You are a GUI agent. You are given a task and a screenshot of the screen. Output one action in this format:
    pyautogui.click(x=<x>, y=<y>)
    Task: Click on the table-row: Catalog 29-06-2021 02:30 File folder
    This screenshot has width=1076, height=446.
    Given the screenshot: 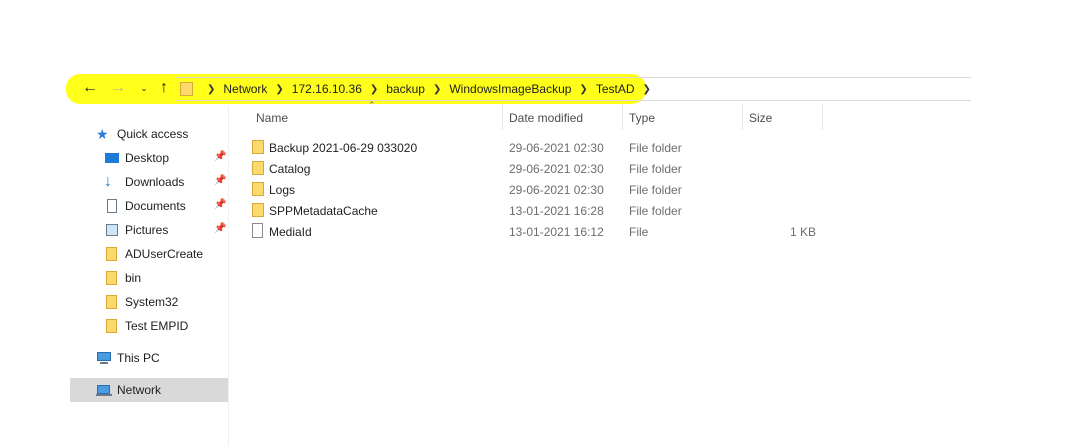 What is the action you would take?
    pyautogui.click(x=544, y=168)
    